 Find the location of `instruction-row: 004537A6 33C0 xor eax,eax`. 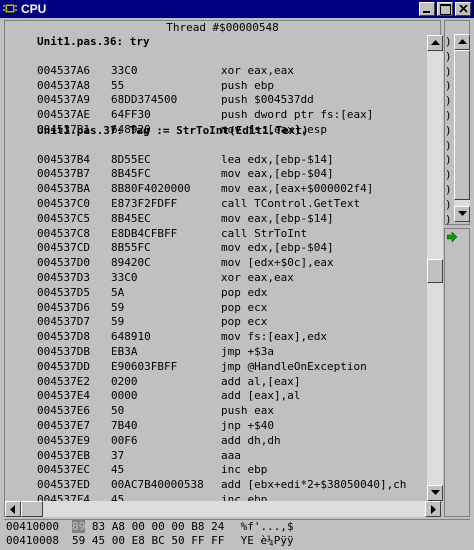

instruction-row: 004537A6 33C0 xor eax,eax is located at coordinates (215, 71).